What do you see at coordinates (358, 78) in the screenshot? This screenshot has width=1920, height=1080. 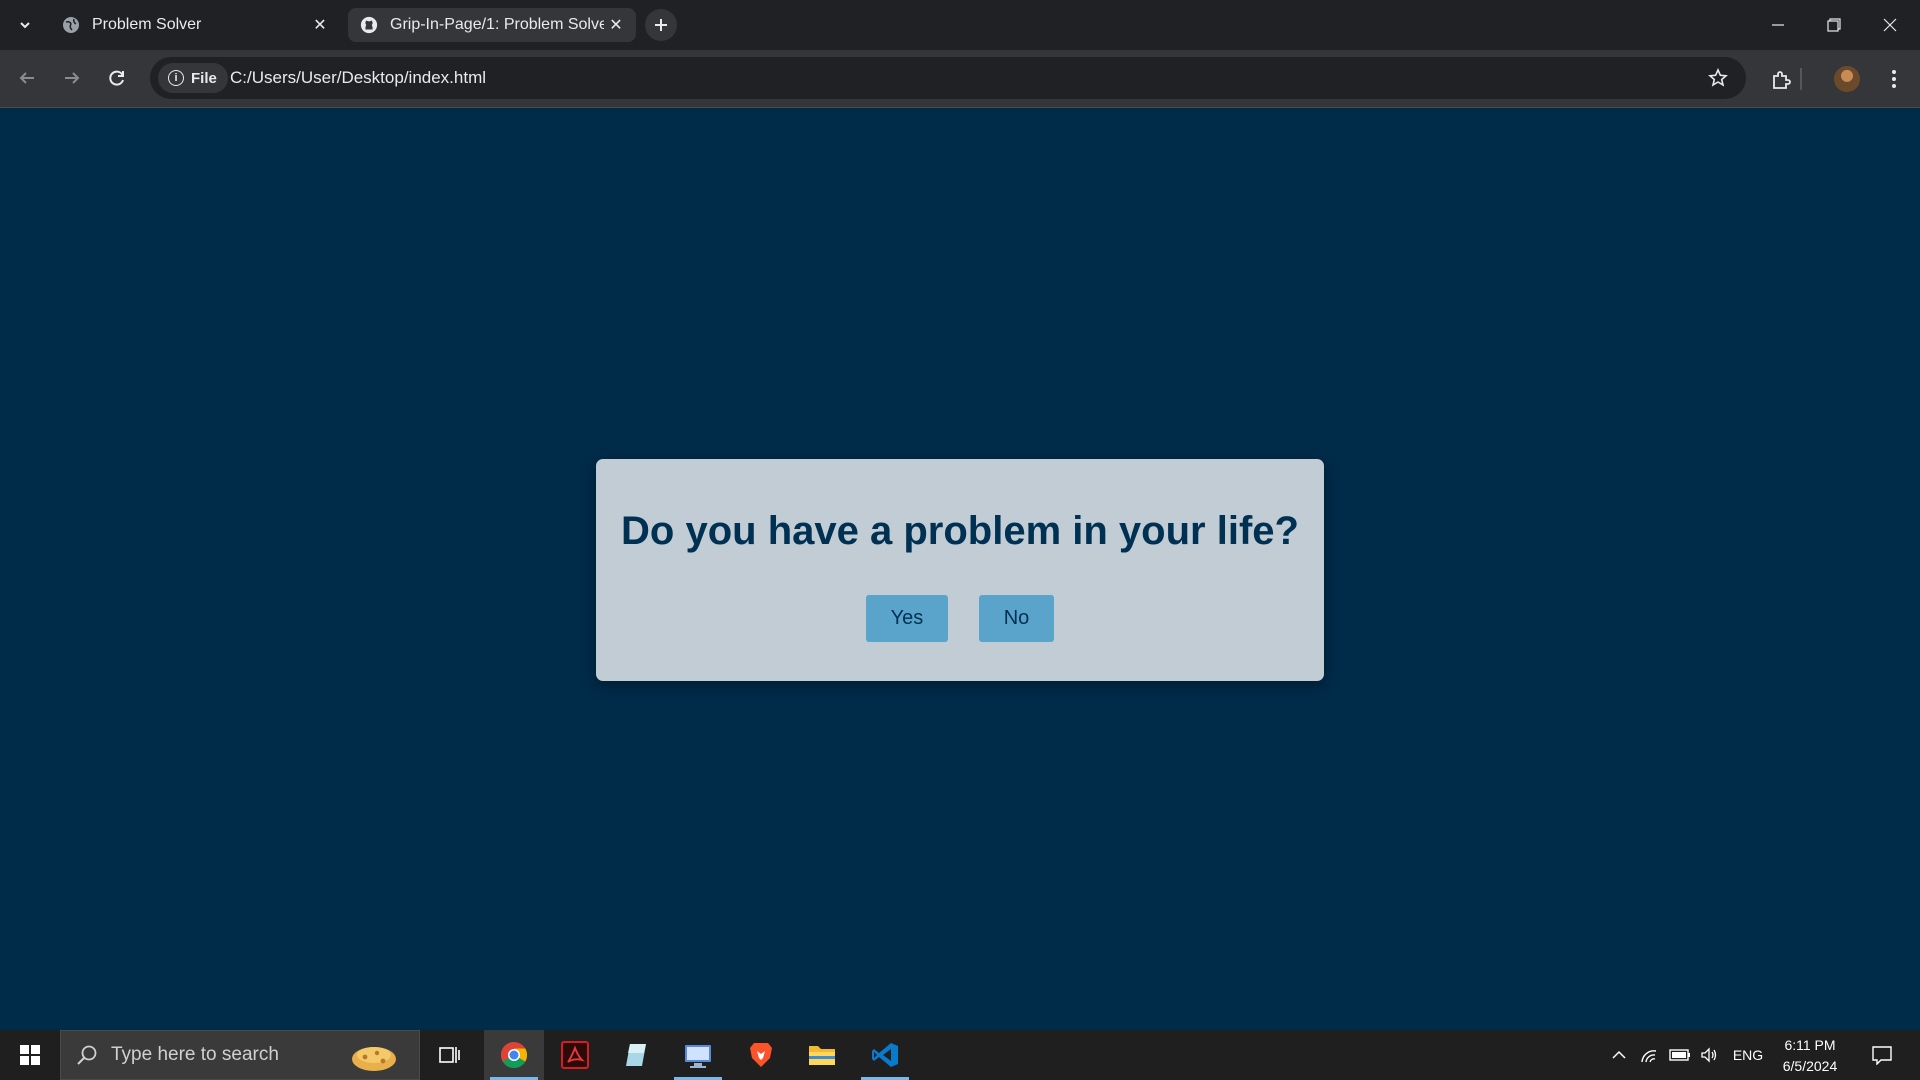 I see `url-text: C:/Users/User/Desktop/index.html` at bounding box center [358, 78].